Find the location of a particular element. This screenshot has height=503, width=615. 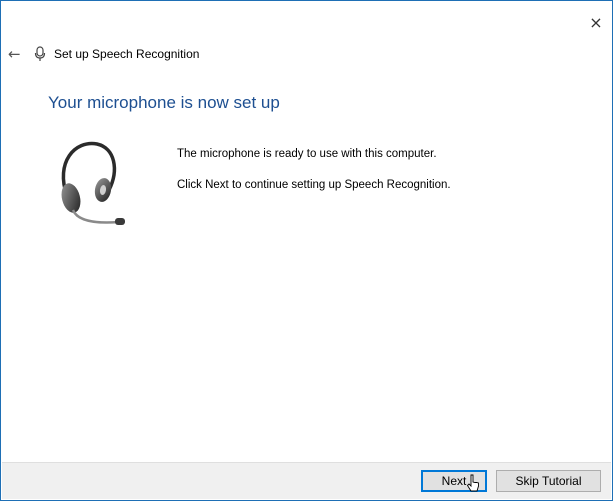

mouse-pointer-icon is located at coordinates (472, 483).